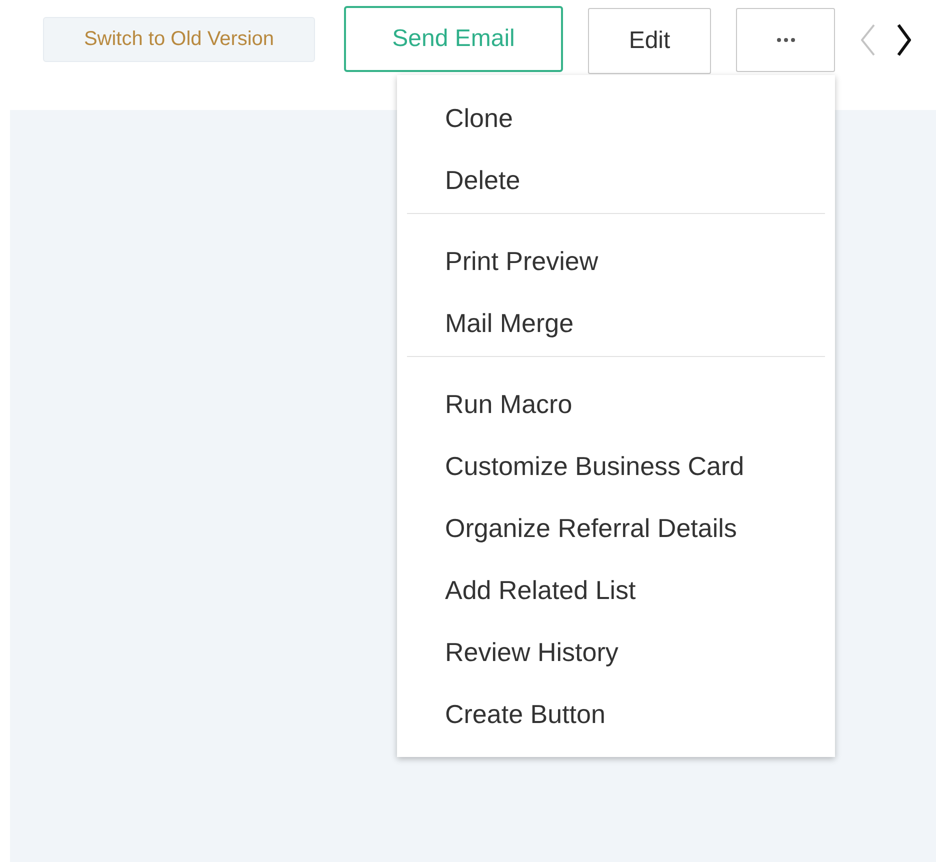 The height and width of the screenshot is (862, 936). Describe the element at coordinates (616, 590) in the screenshot. I see `menu-item: Add Related List` at that location.